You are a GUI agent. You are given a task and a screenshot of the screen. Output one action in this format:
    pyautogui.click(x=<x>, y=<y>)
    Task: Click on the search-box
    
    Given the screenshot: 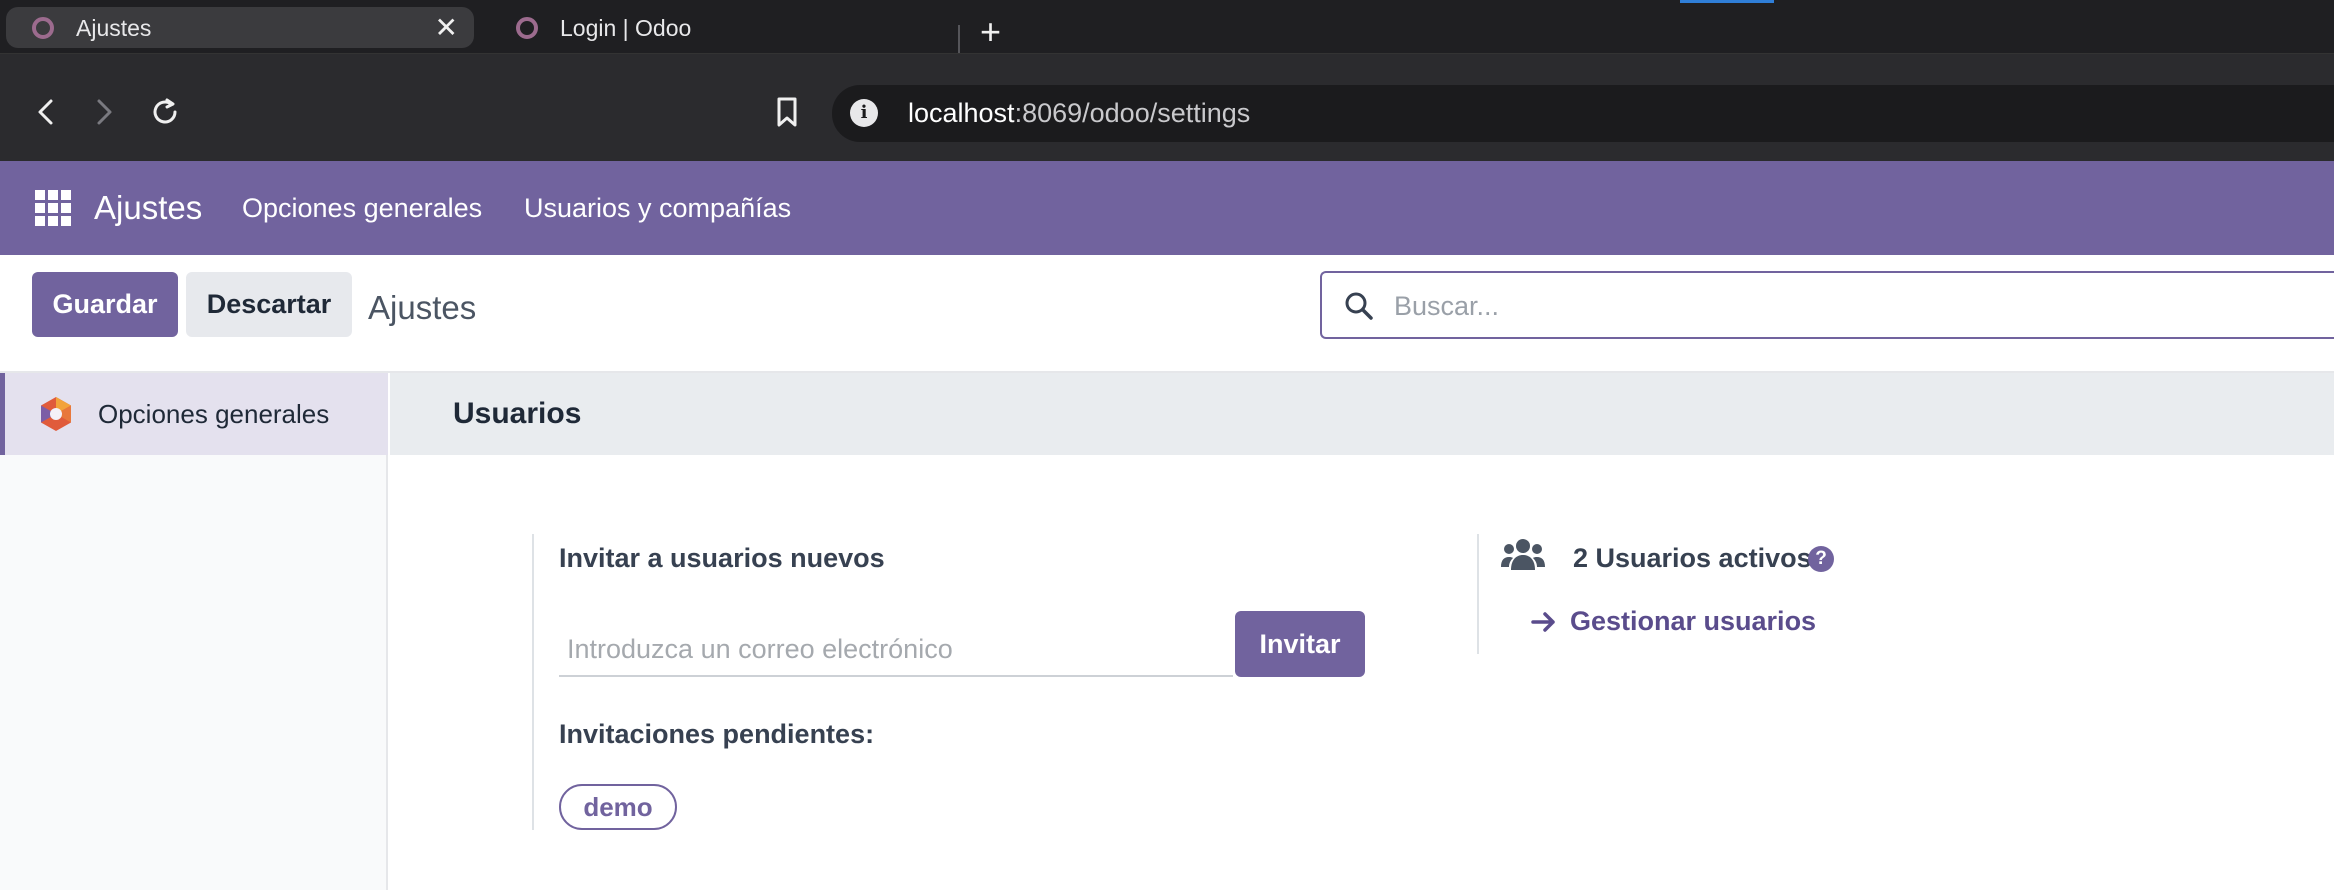 What is the action you would take?
    pyautogui.click(x=1827, y=305)
    